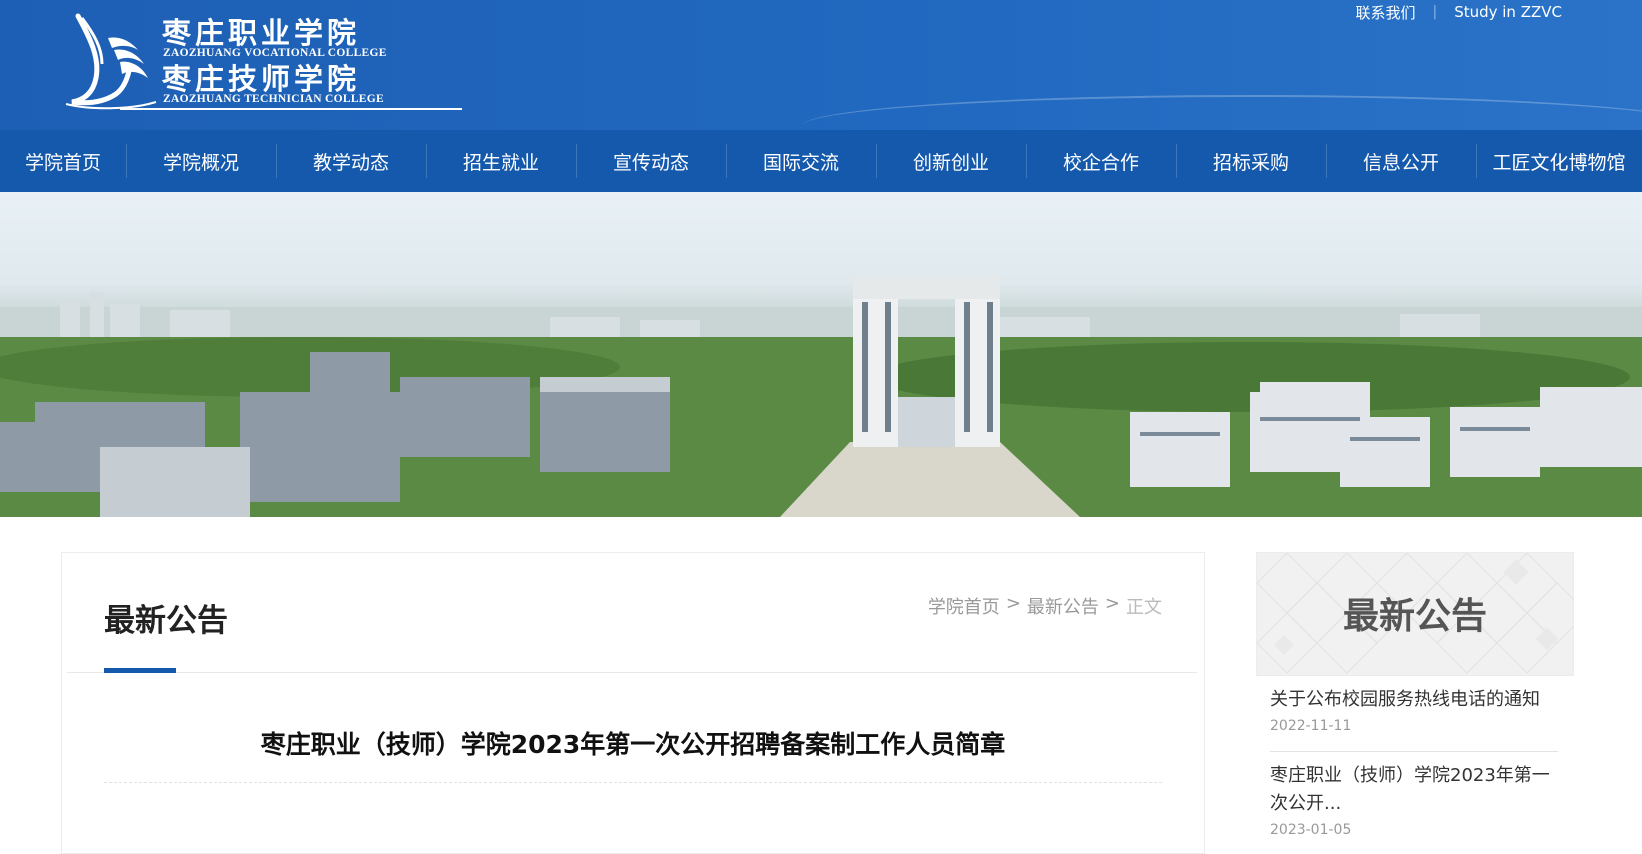  Describe the element at coordinates (501, 161) in the screenshot. I see `nav-item-admissions: 招生就业` at that location.